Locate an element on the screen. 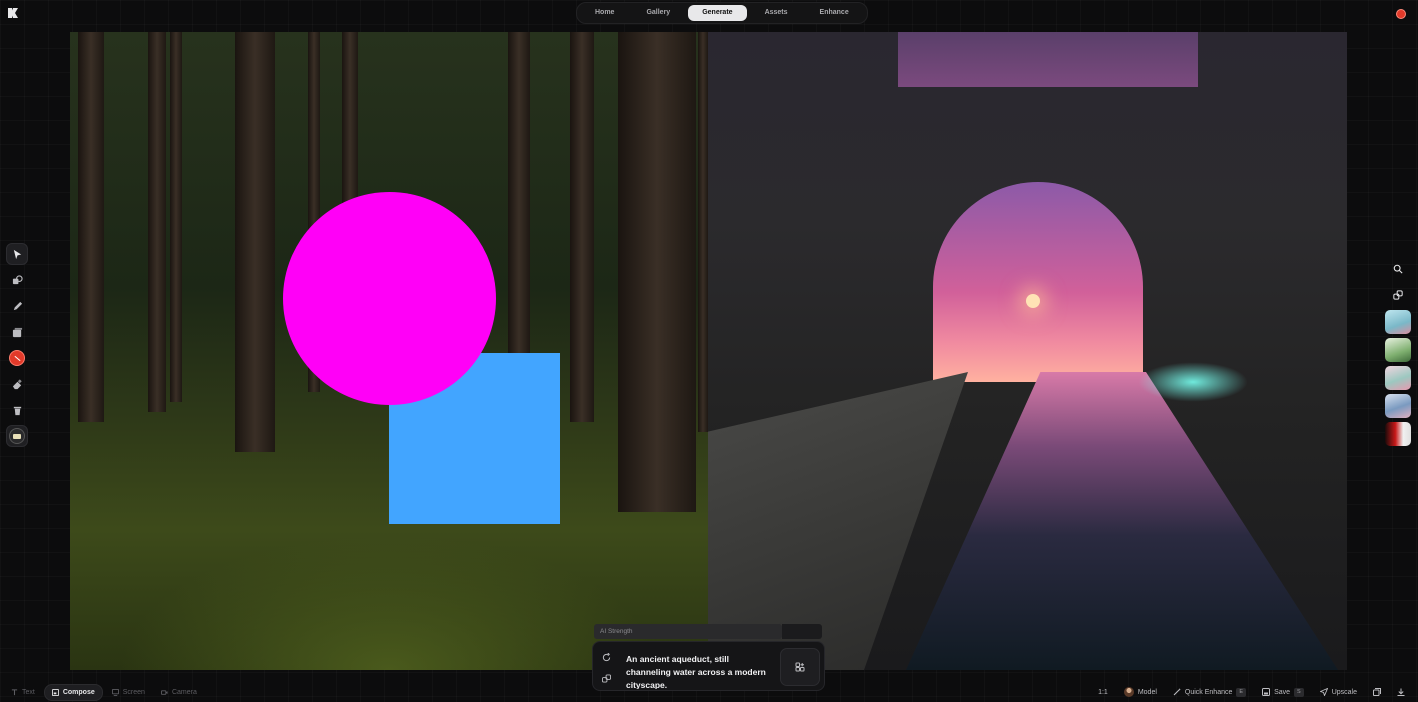 The image size is (1418, 702). generate-icon is located at coordinates (800, 667).